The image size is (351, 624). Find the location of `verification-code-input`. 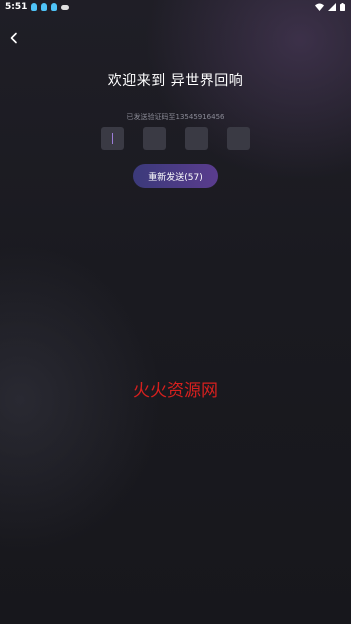

verification-code-input is located at coordinates (176, 139).